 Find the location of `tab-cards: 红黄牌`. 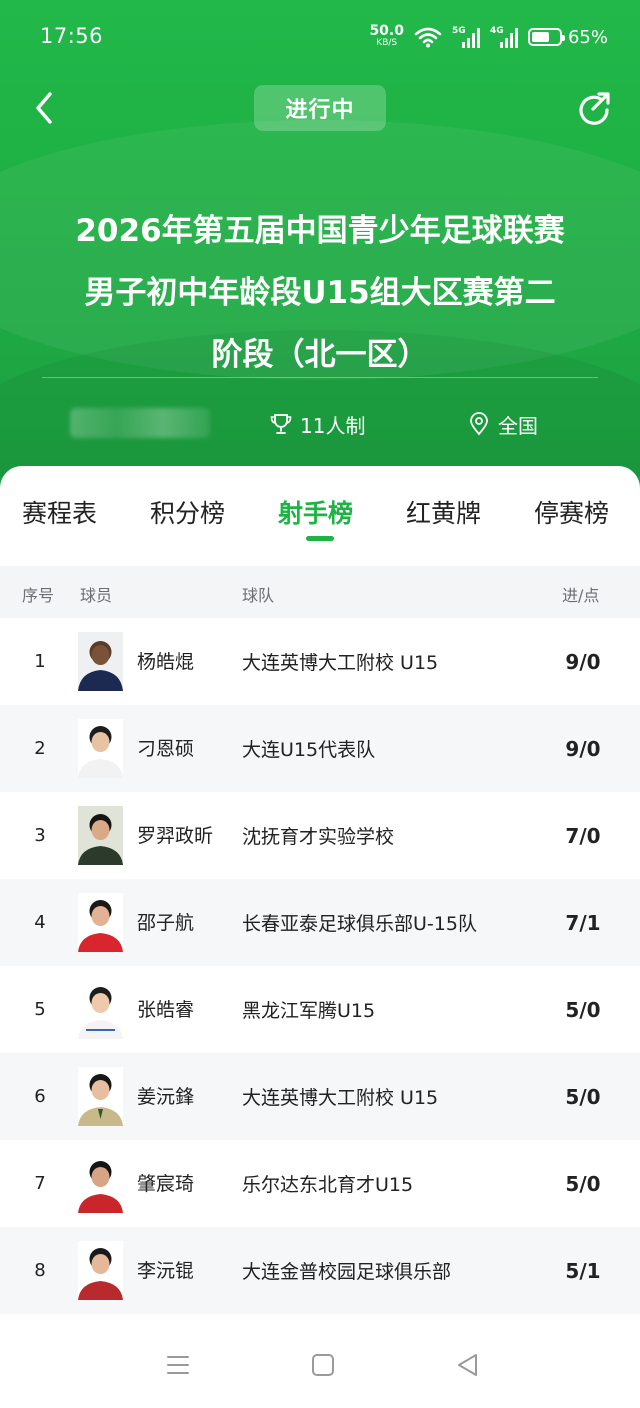

tab-cards: 红黄牌 is located at coordinates (443, 512).